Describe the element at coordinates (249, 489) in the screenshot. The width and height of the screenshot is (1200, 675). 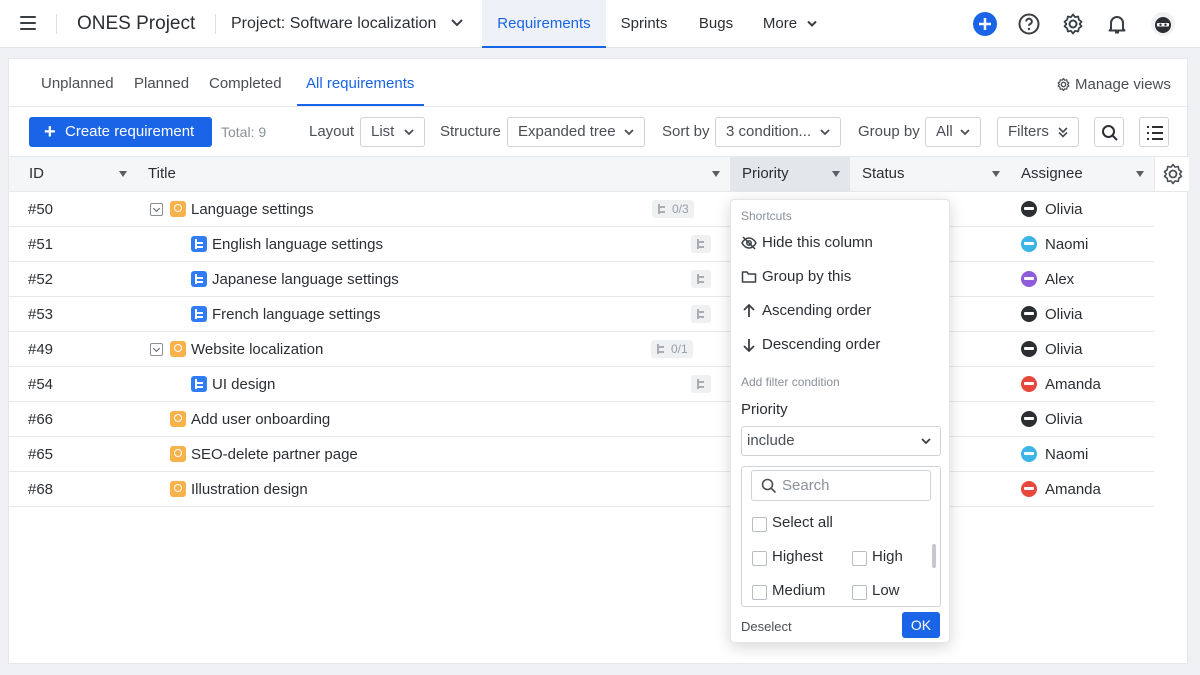
I see `row-title: Illustration design` at that location.